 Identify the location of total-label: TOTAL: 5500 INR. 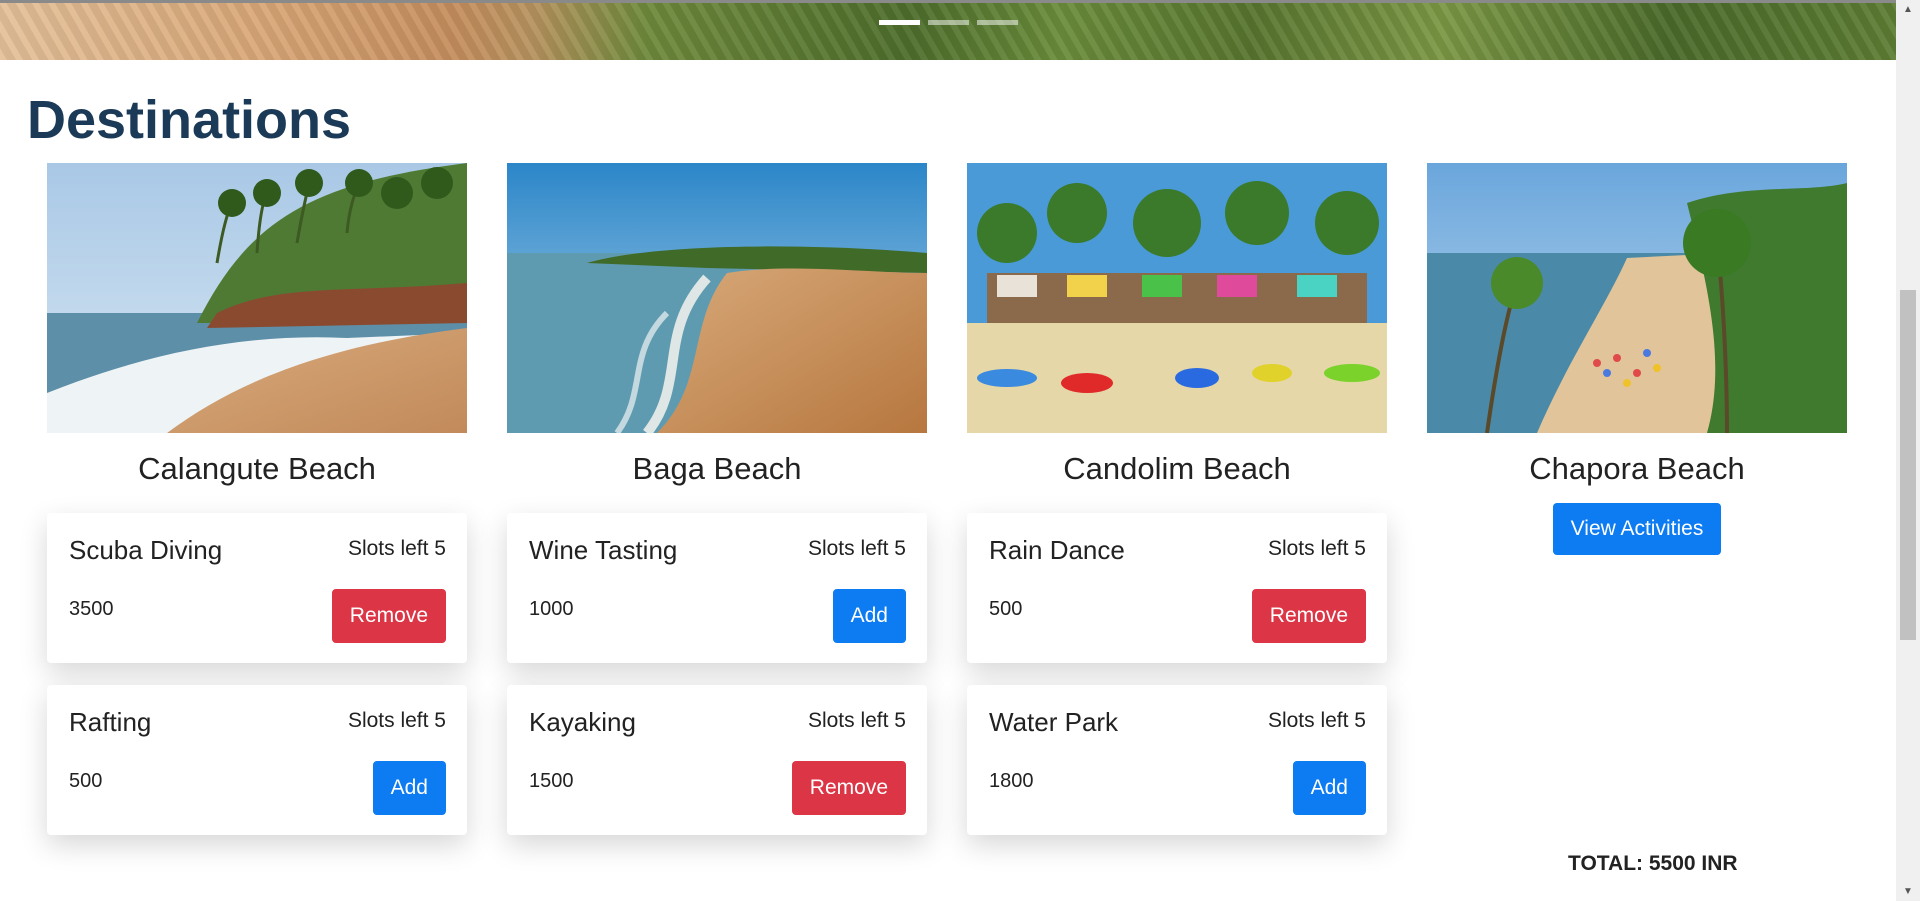
(1653, 863).